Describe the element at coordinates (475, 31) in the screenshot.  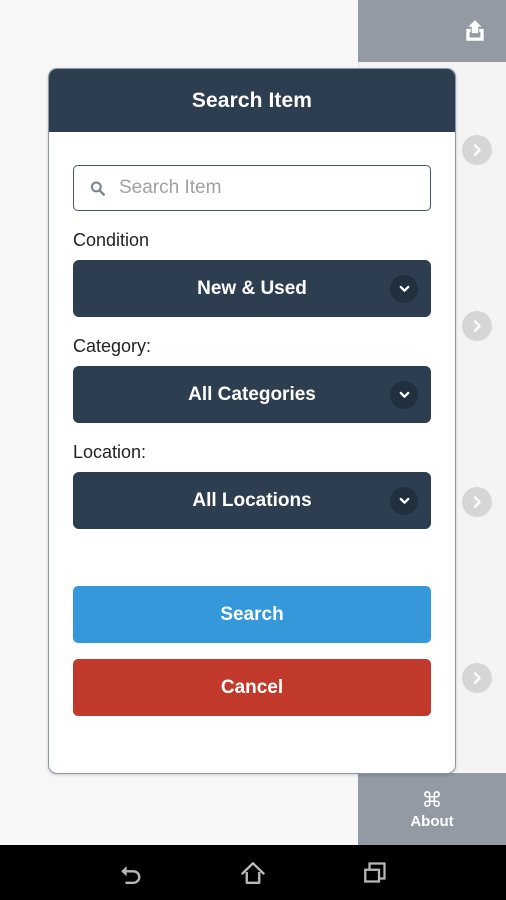
I see `share-icon` at that location.